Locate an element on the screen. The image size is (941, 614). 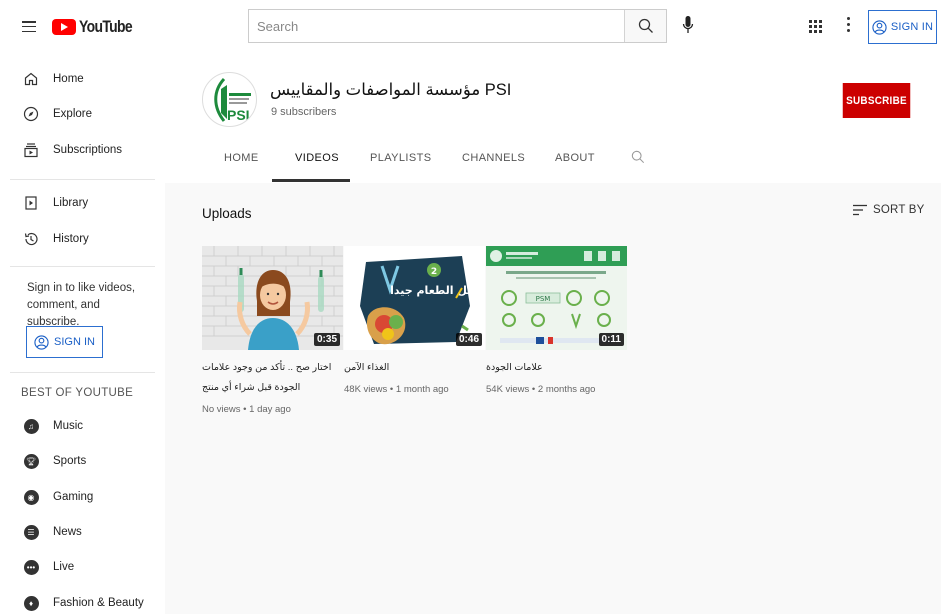
history-icon is located at coordinates (31, 239).